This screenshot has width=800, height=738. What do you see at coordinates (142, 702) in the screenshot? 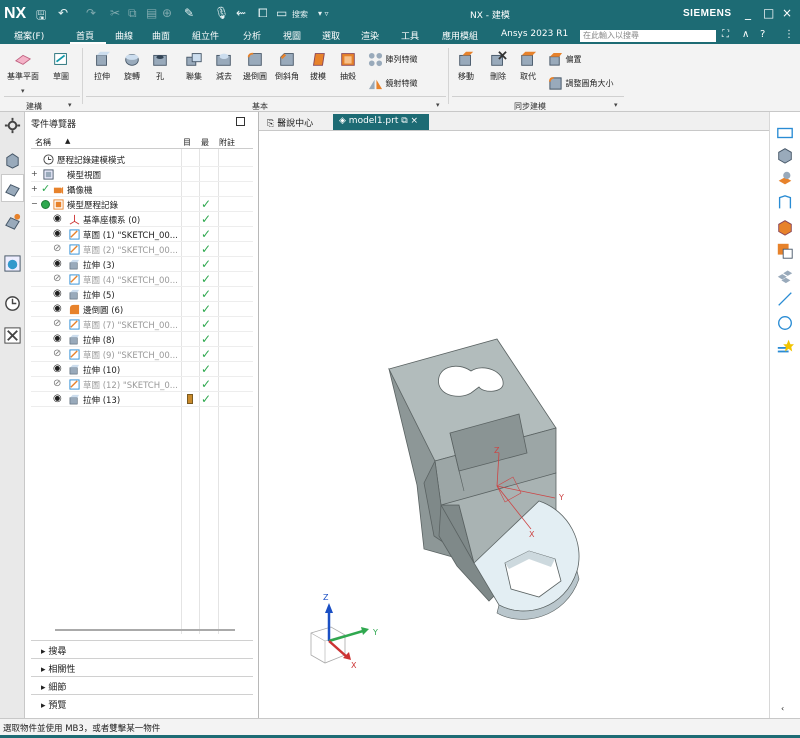
I see `panel-preview: ▸ 預覽` at bounding box center [142, 702].